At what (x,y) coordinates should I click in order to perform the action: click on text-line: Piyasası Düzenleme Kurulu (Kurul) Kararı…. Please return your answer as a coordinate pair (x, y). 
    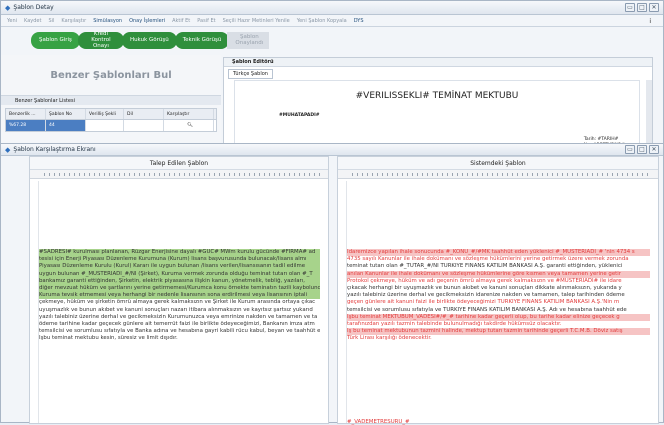
    Looking at the image, I should click on (179, 267).